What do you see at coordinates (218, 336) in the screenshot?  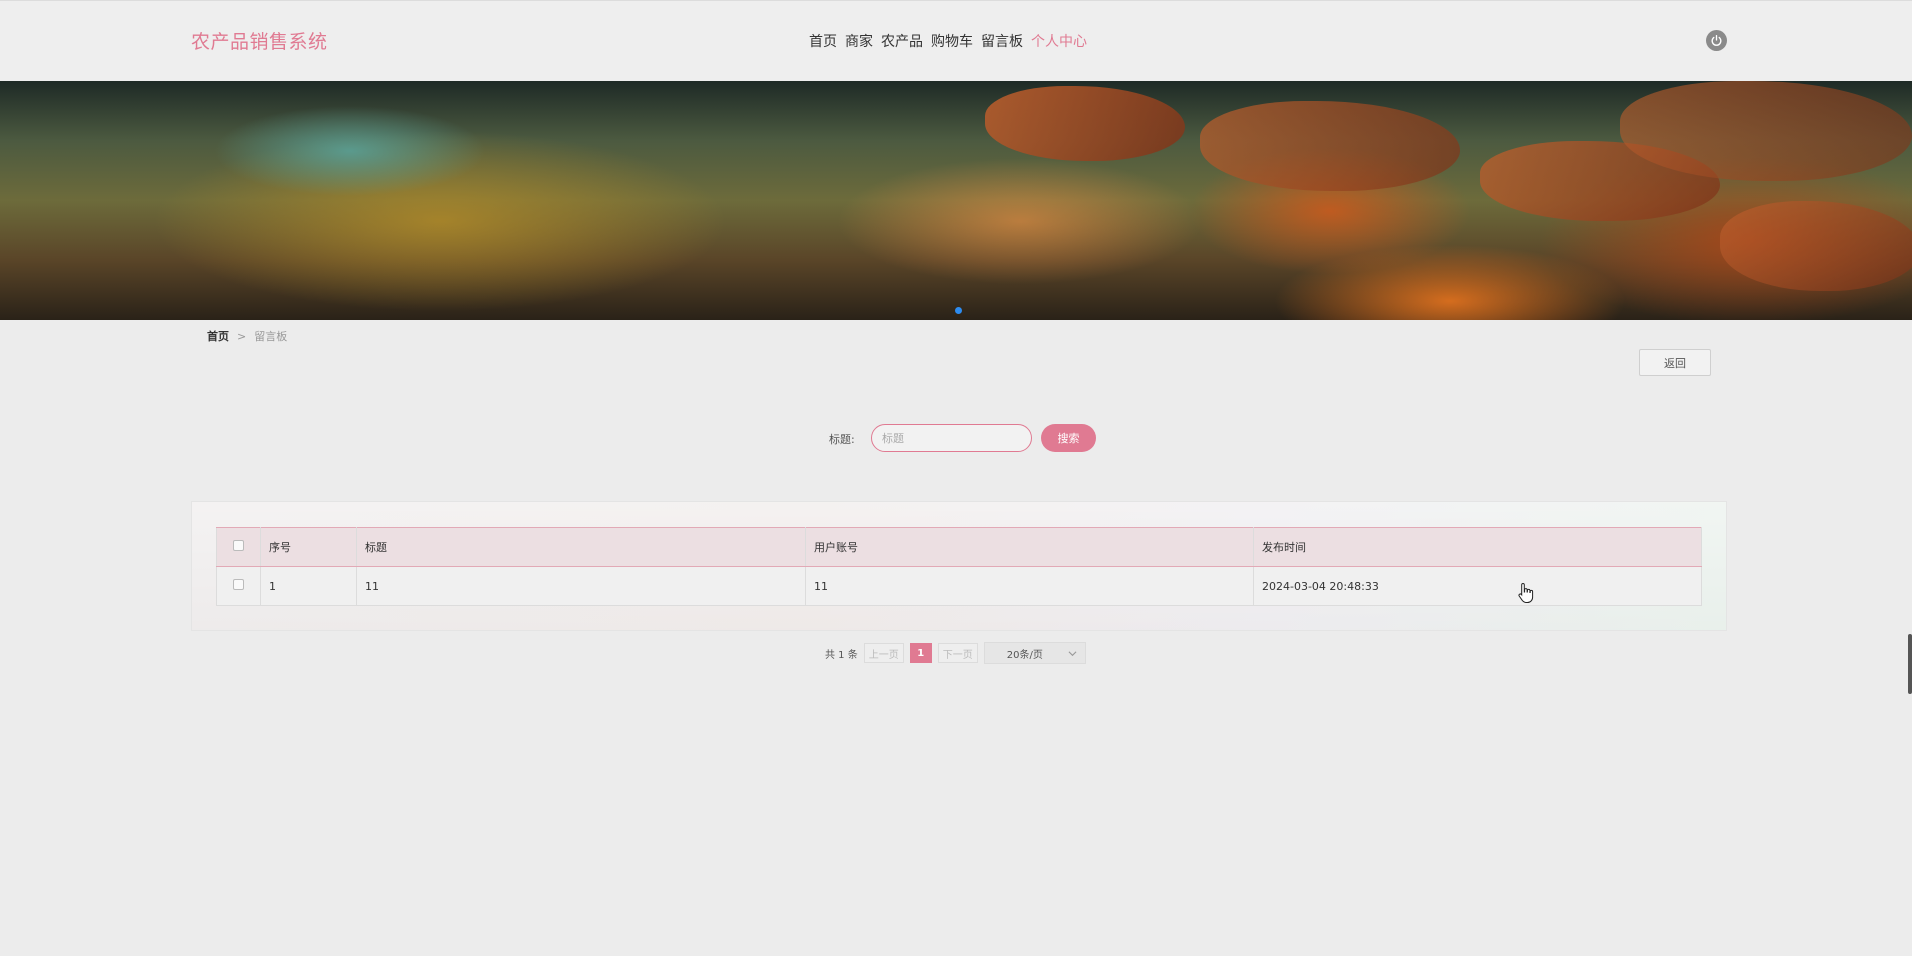 I see `breadcrumb-home: 首页` at bounding box center [218, 336].